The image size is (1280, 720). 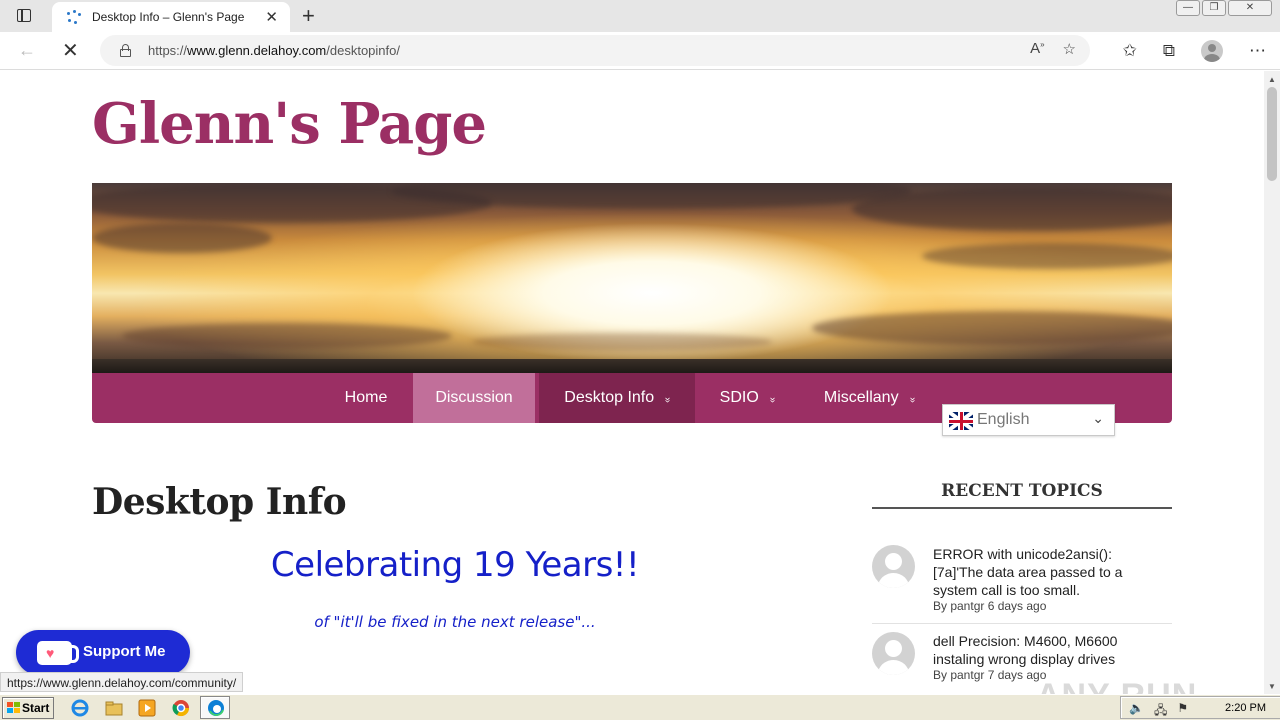 I want to click on page-title: Desktop Info, so click(x=219, y=502).